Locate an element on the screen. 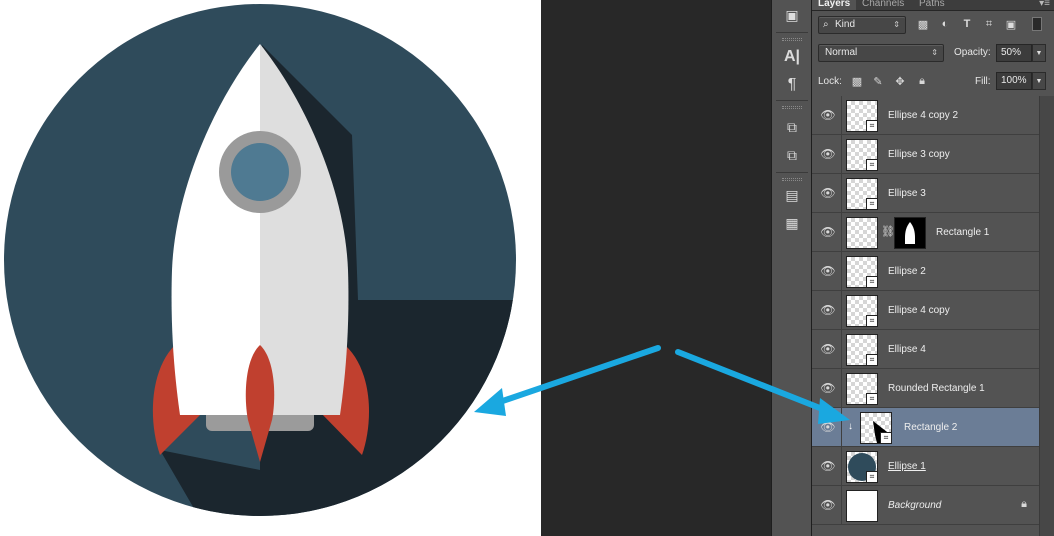 This screenshot has width=1054, height=536. tab-channels: Channels is located at coordinates (883, 5).